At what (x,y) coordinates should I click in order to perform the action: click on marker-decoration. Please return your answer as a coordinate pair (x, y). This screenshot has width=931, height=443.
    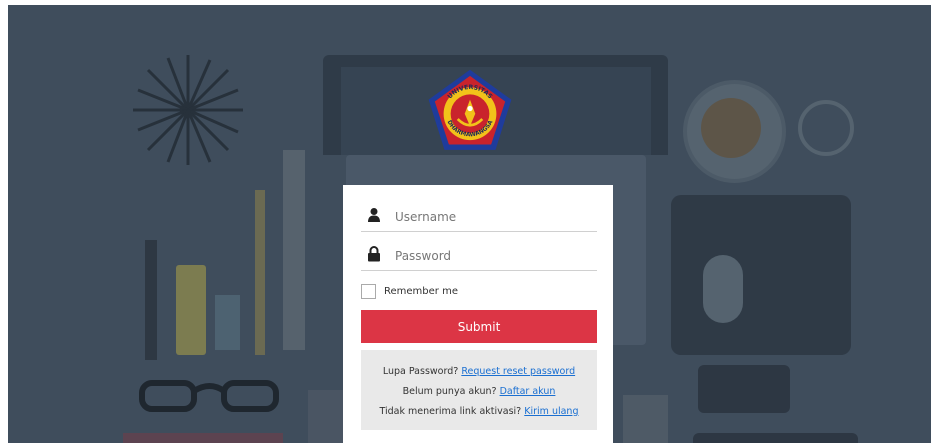
    Looking at the image, I should click on (191, 310).